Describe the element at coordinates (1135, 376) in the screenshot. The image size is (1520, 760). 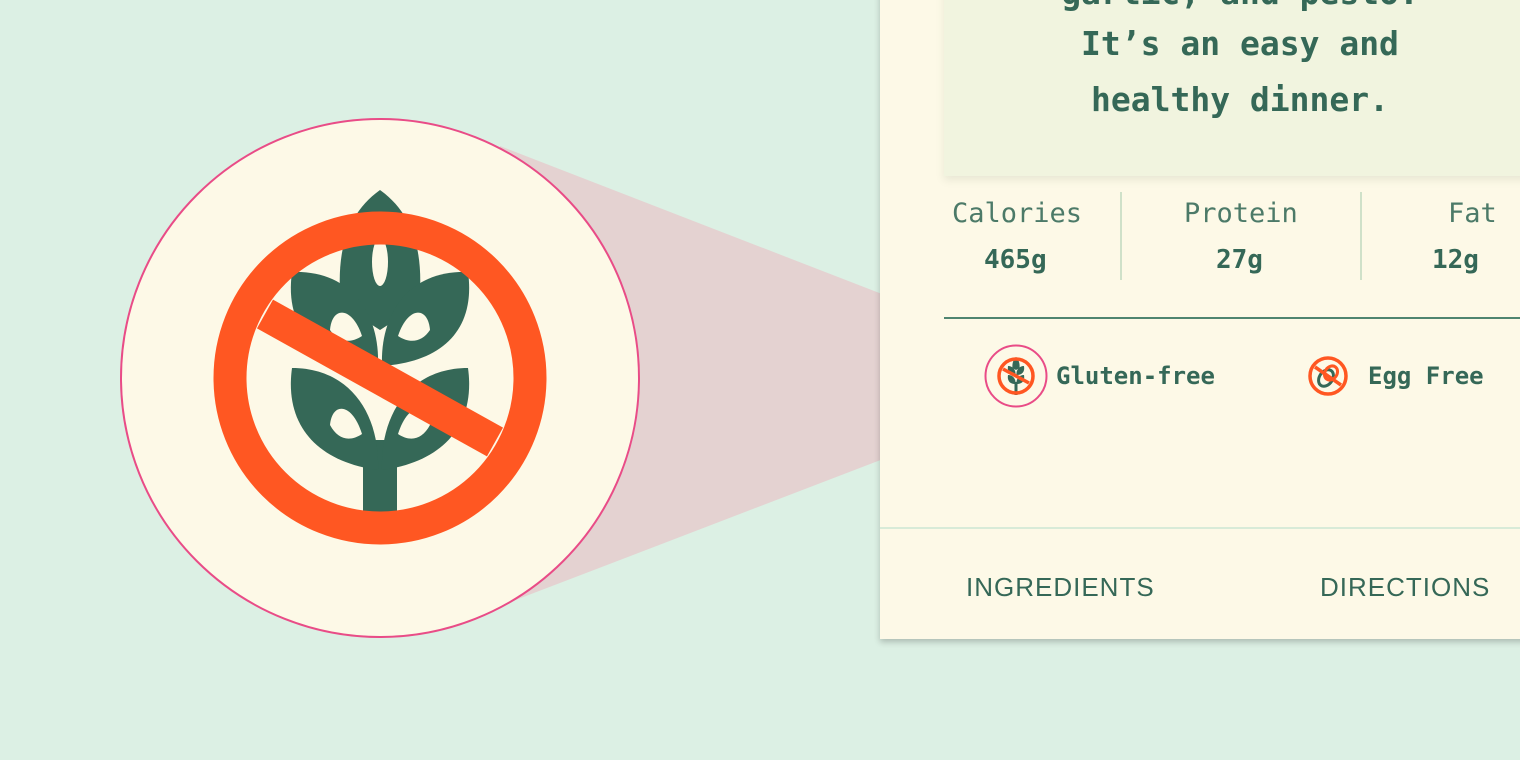
I see `gluten-free-label: Gluten-free` at that location.